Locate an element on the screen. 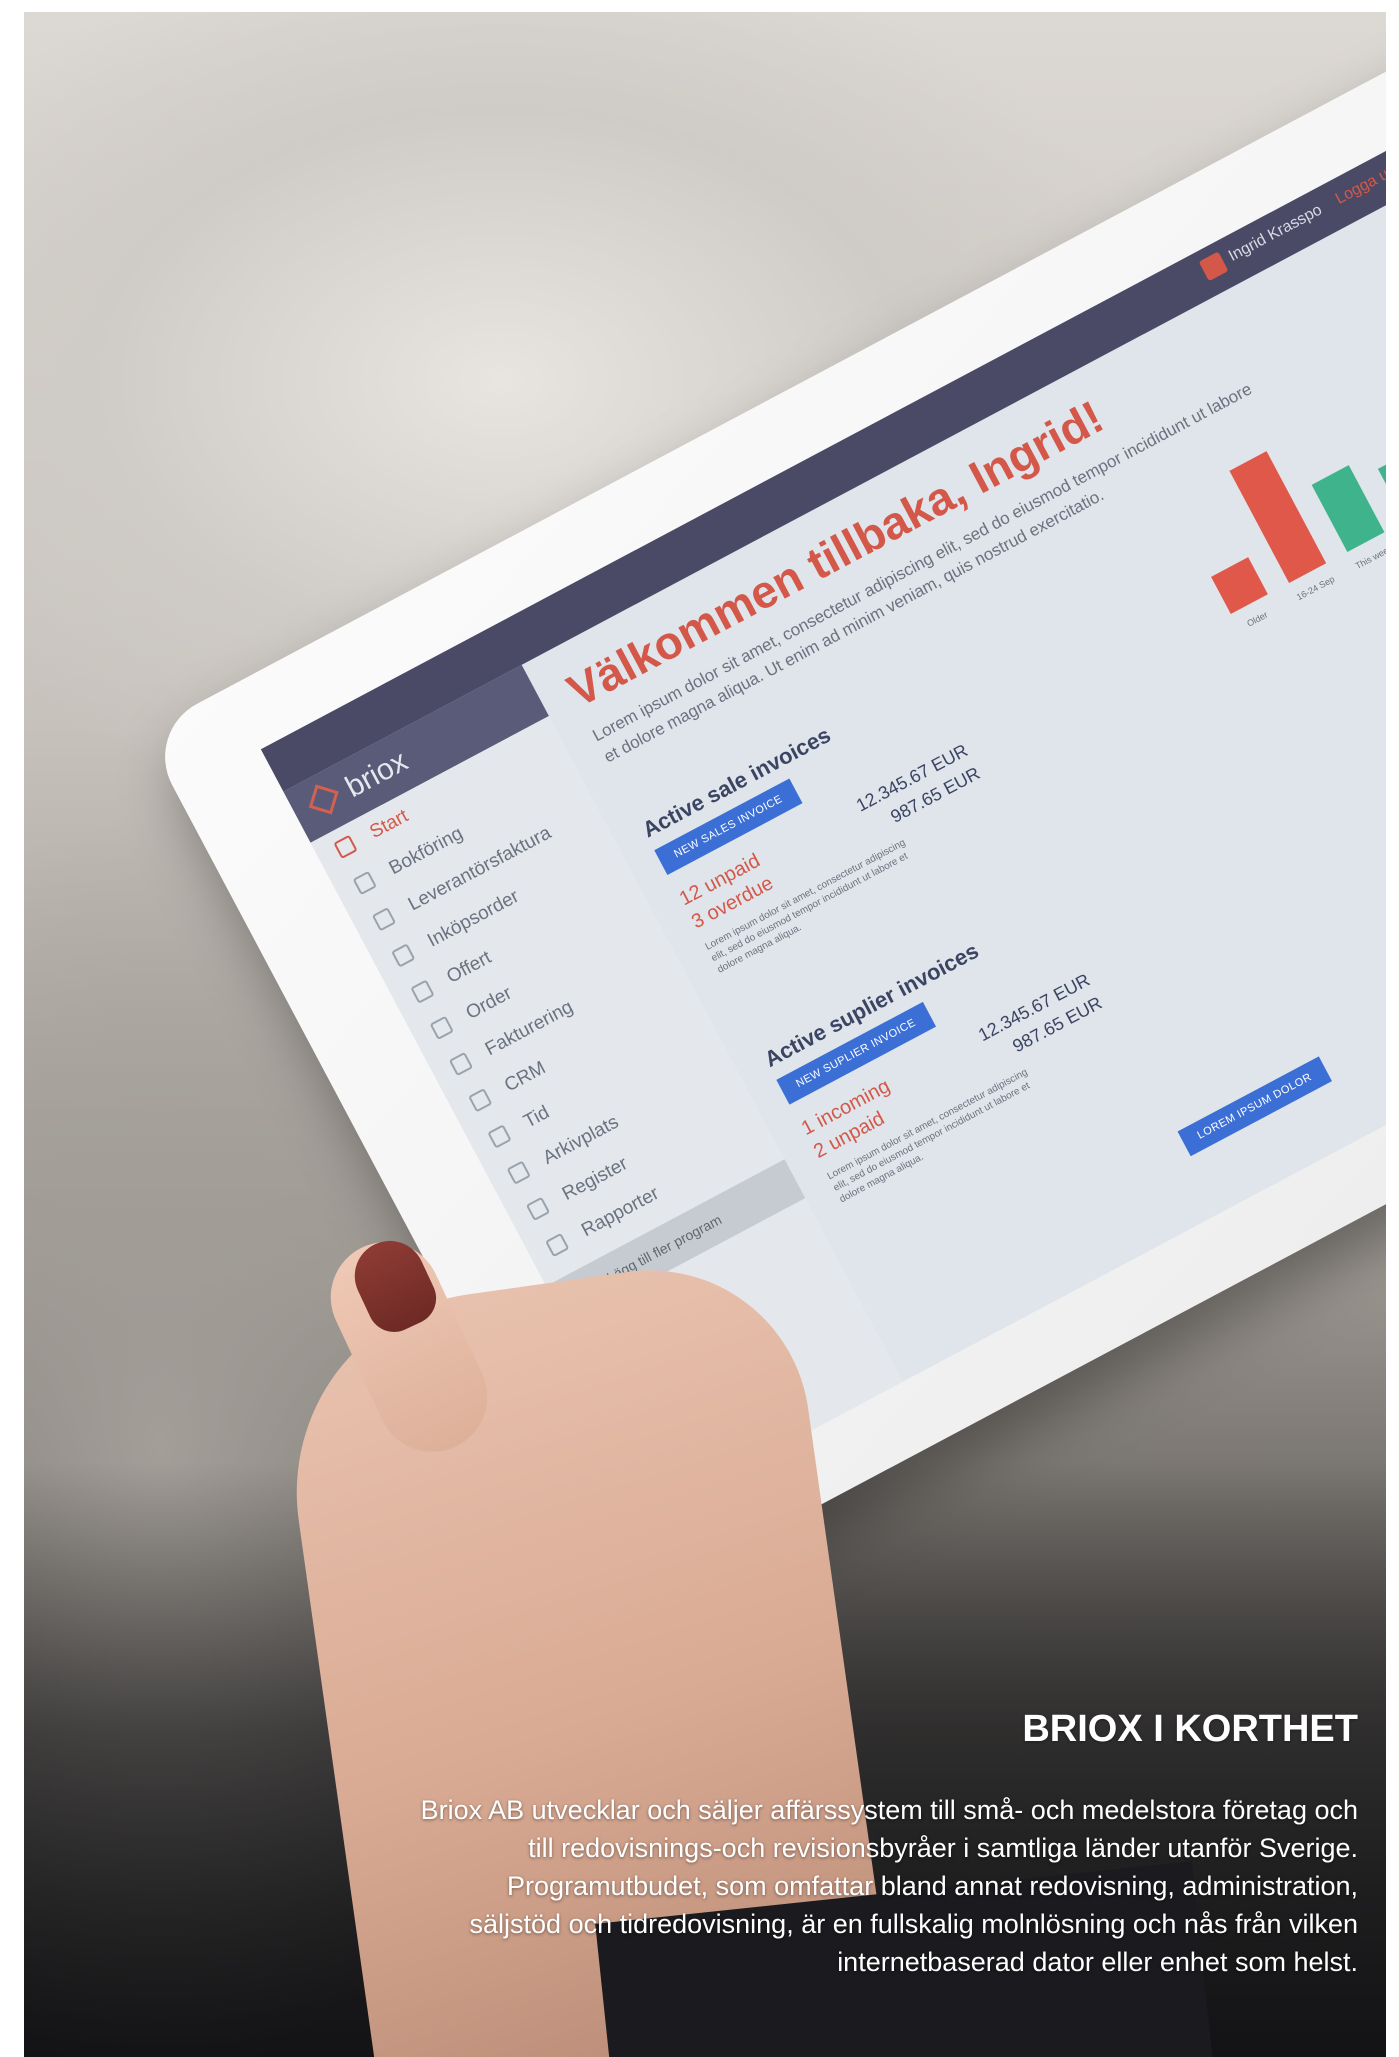 The image size is (1399, 2057). sales-amounts: 12.345.67 EUR 987.65 EUR is located at coordinates (918, 789).